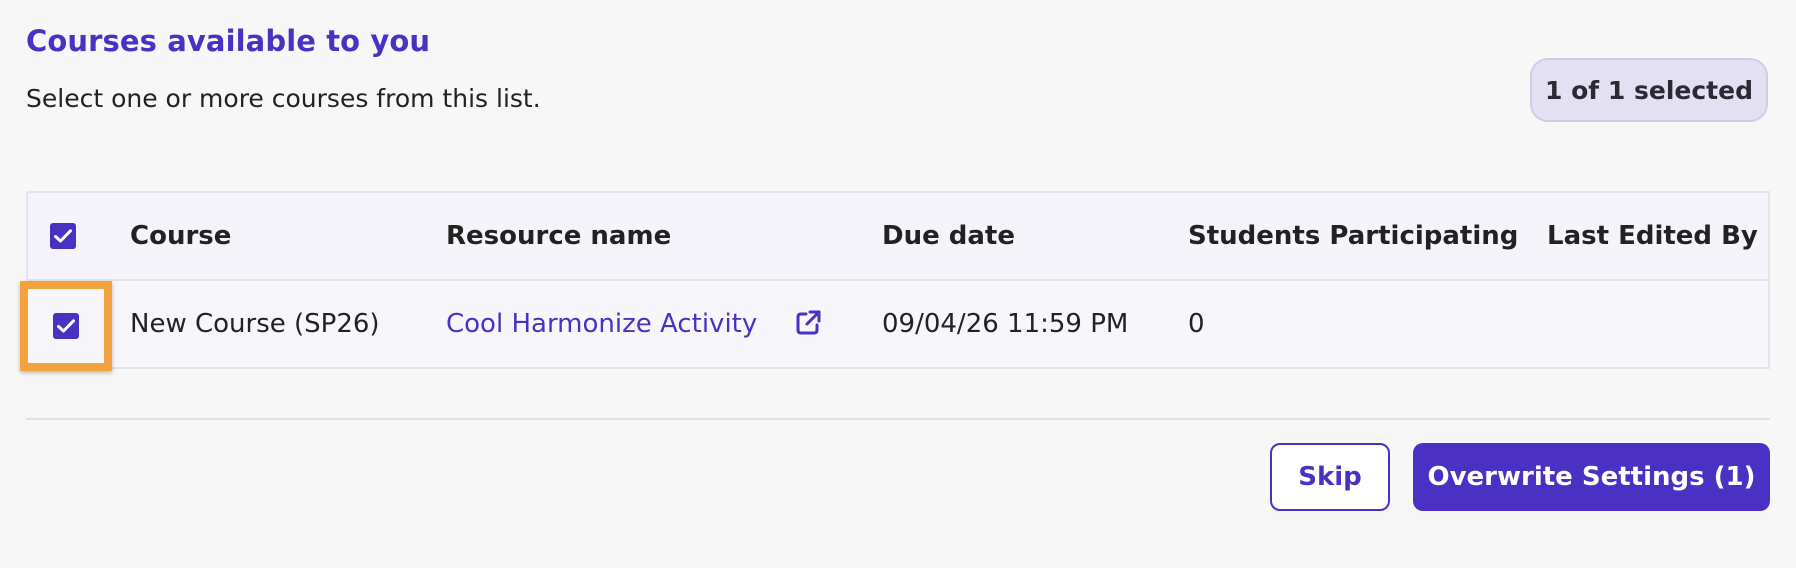  I want to click on checkbox-checked-icon, so click(66, 326).